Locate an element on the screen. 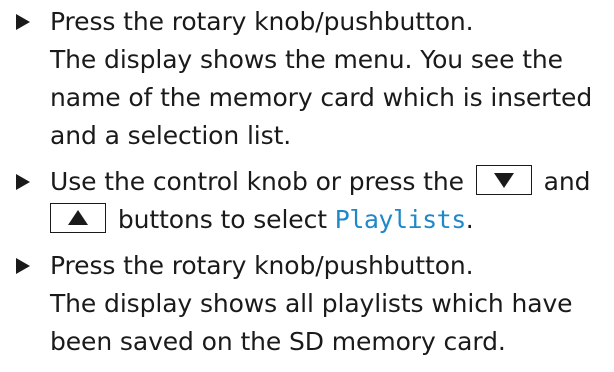  step-3-line-3: been saved on the SD memory card. is located at coordinates (278, 341).